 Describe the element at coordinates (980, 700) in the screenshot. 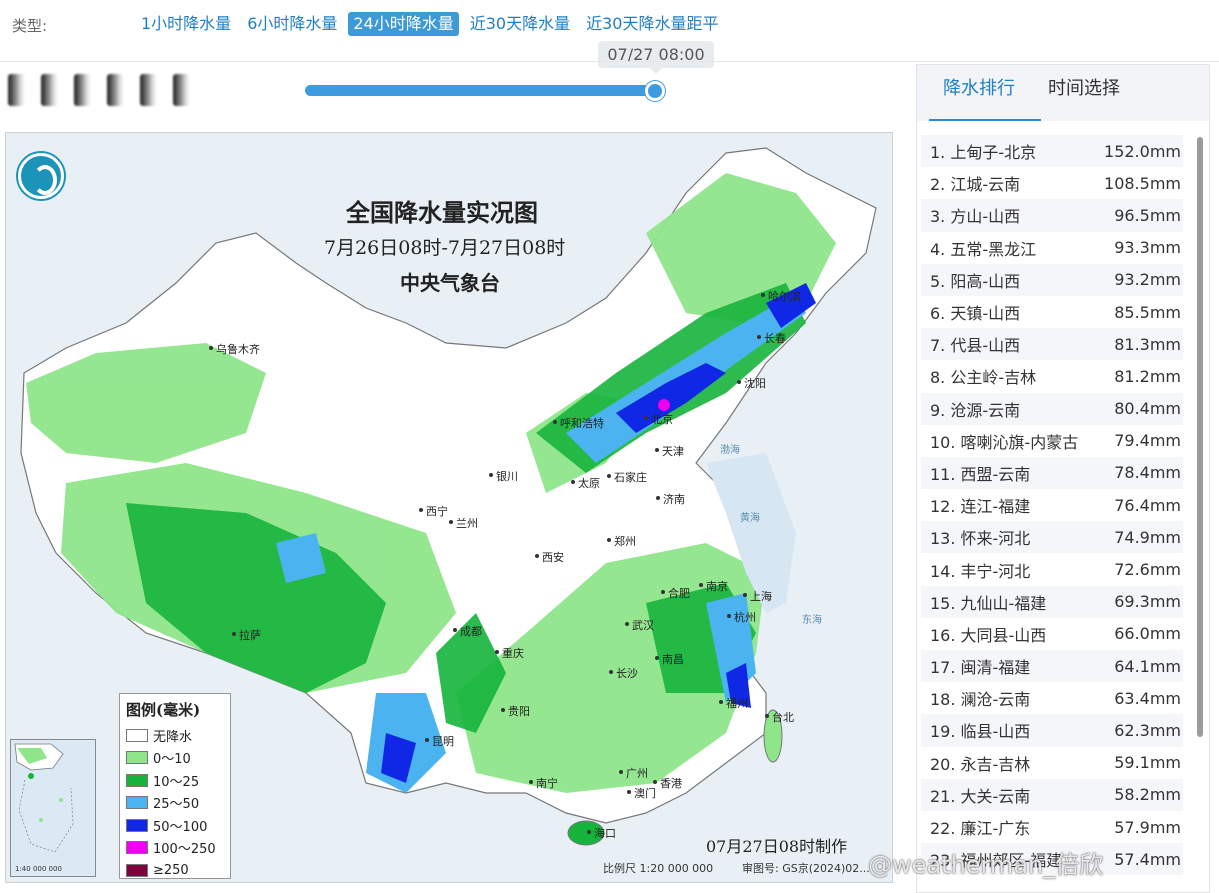

I see `station-name: 18. 澜沧-云南` at that location.